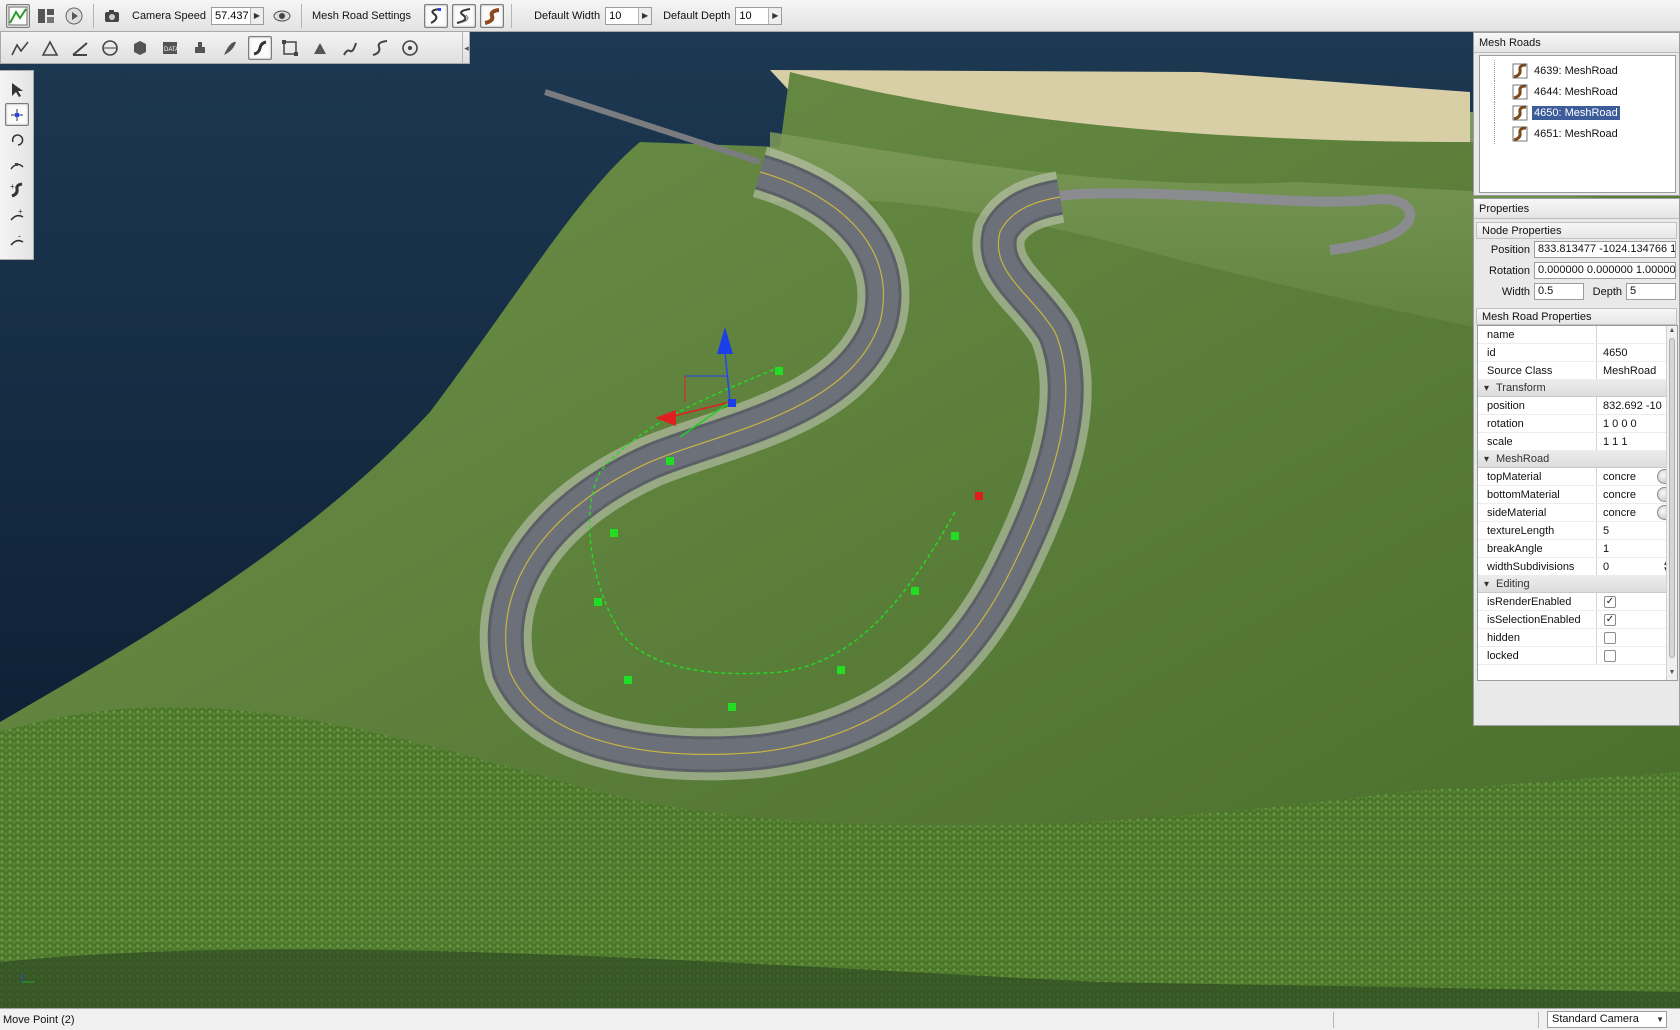 The height and width of the screenshot is (1030, 1680). What do you see at coordinates (1619, 513) in the screenshot?
I see `side-material-value: concre` at bounding box center [1619, 513].